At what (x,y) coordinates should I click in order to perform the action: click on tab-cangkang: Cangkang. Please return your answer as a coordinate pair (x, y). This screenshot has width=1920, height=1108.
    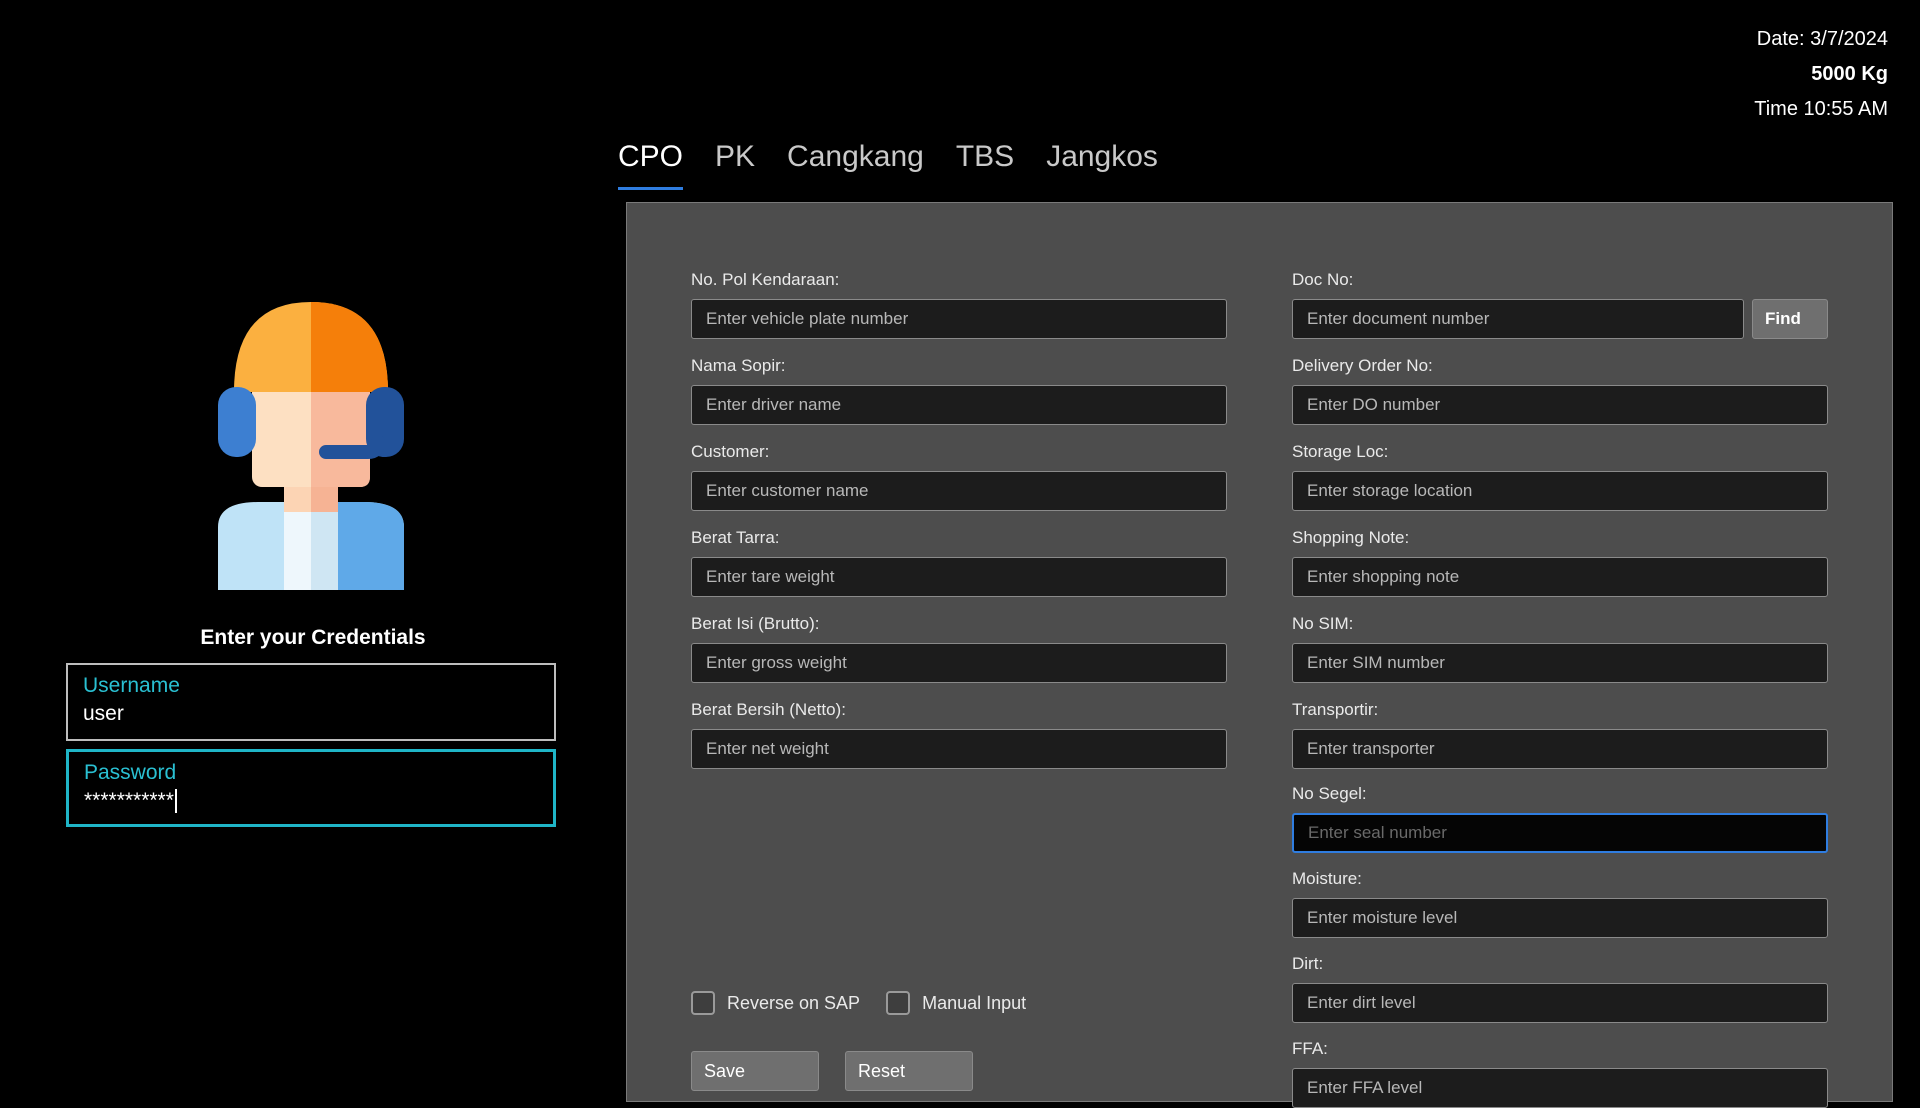
    Looking at the image, I should click on (855, 165).